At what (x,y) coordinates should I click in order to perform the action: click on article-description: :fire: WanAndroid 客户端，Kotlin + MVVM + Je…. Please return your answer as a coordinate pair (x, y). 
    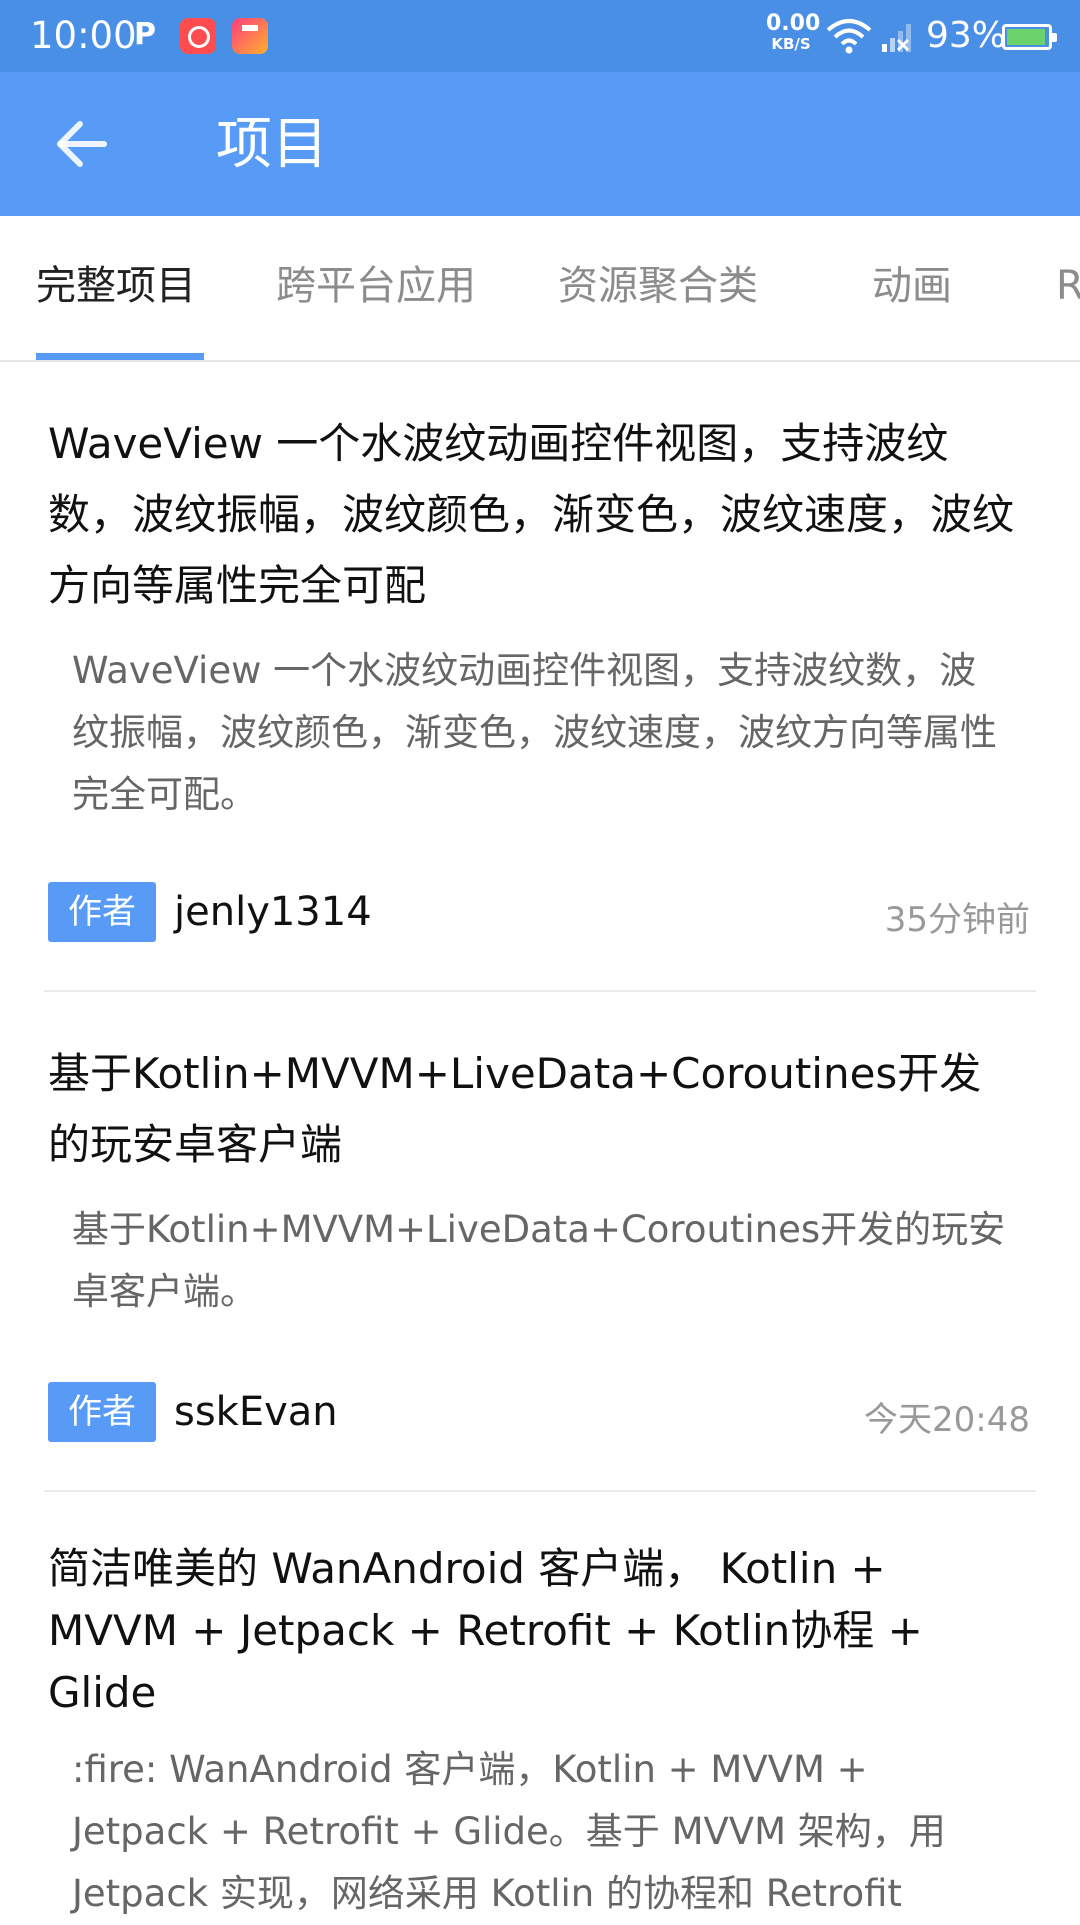
    Looking at the image, I should click on (509, 1831).